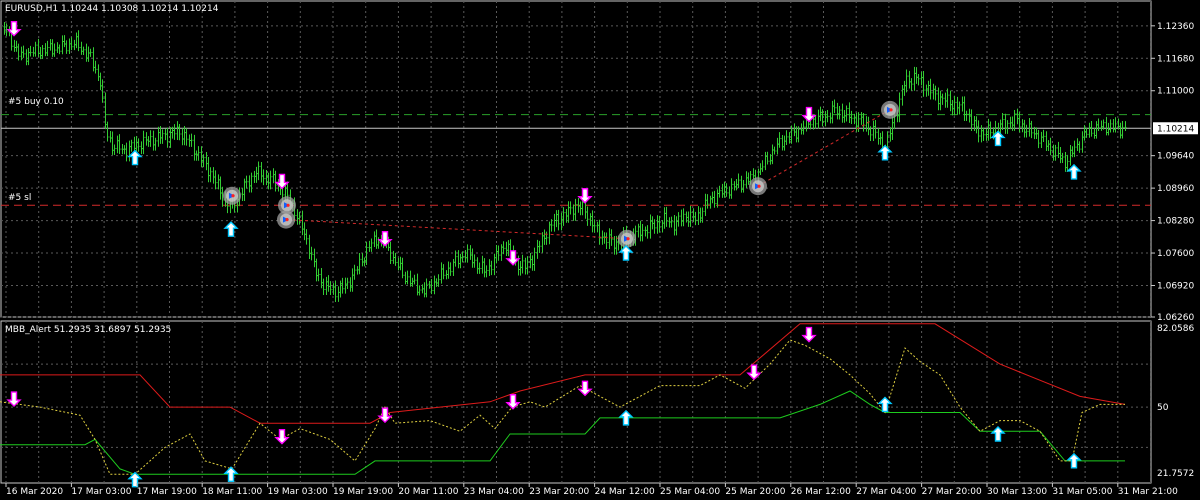 The image size is (1200, 500). I want to click on price-tick-label: 1.11000, so click(1175, 92).